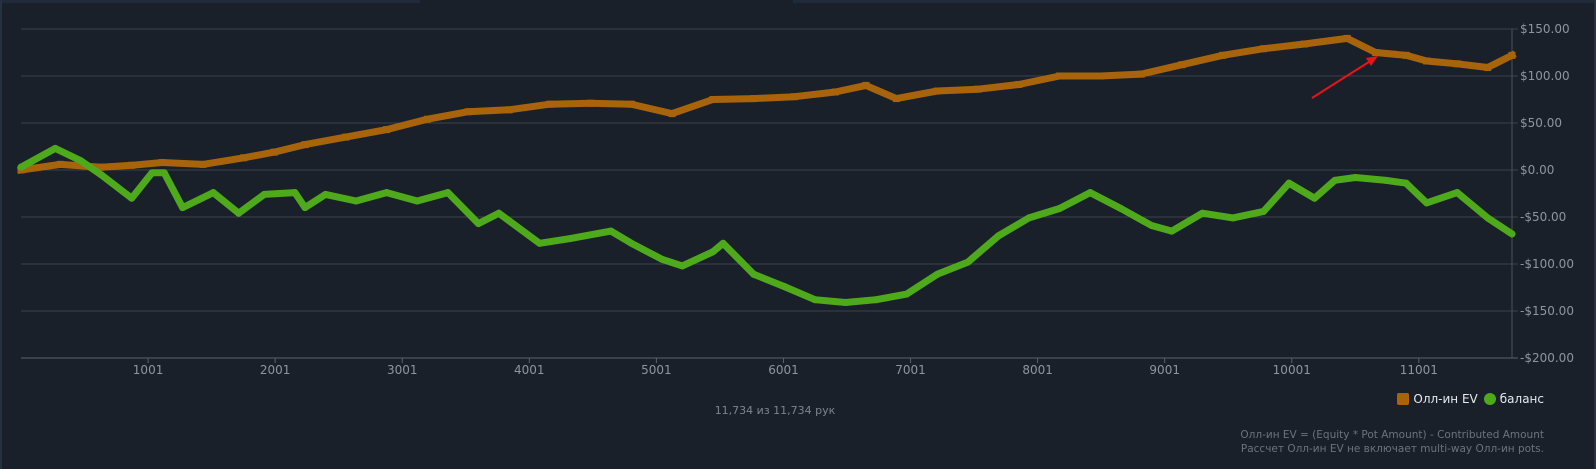 This screenshot has width=1596, height=469. What do you see at coordinates (1547, 264) in the screenshot?
I see `y-tick-label: -$100.00` at bounding box center [1547, 264].